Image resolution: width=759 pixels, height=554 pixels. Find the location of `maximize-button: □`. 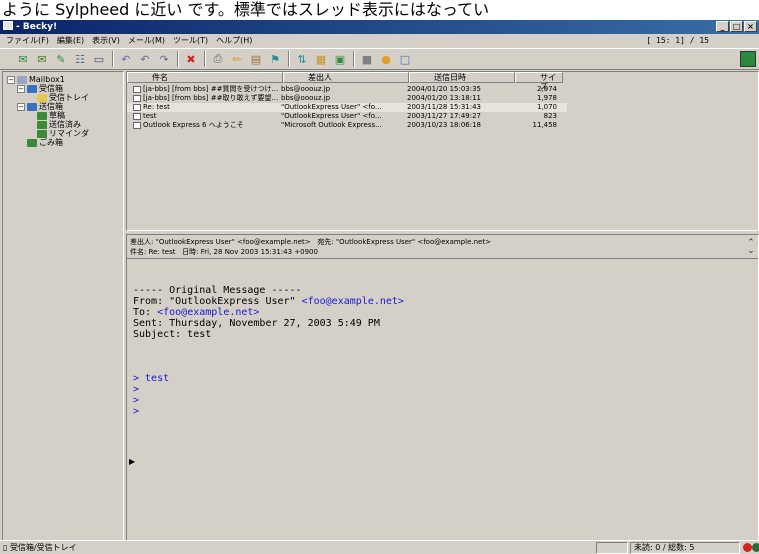

maximize-button: □ is located at coordinates (736, 26).